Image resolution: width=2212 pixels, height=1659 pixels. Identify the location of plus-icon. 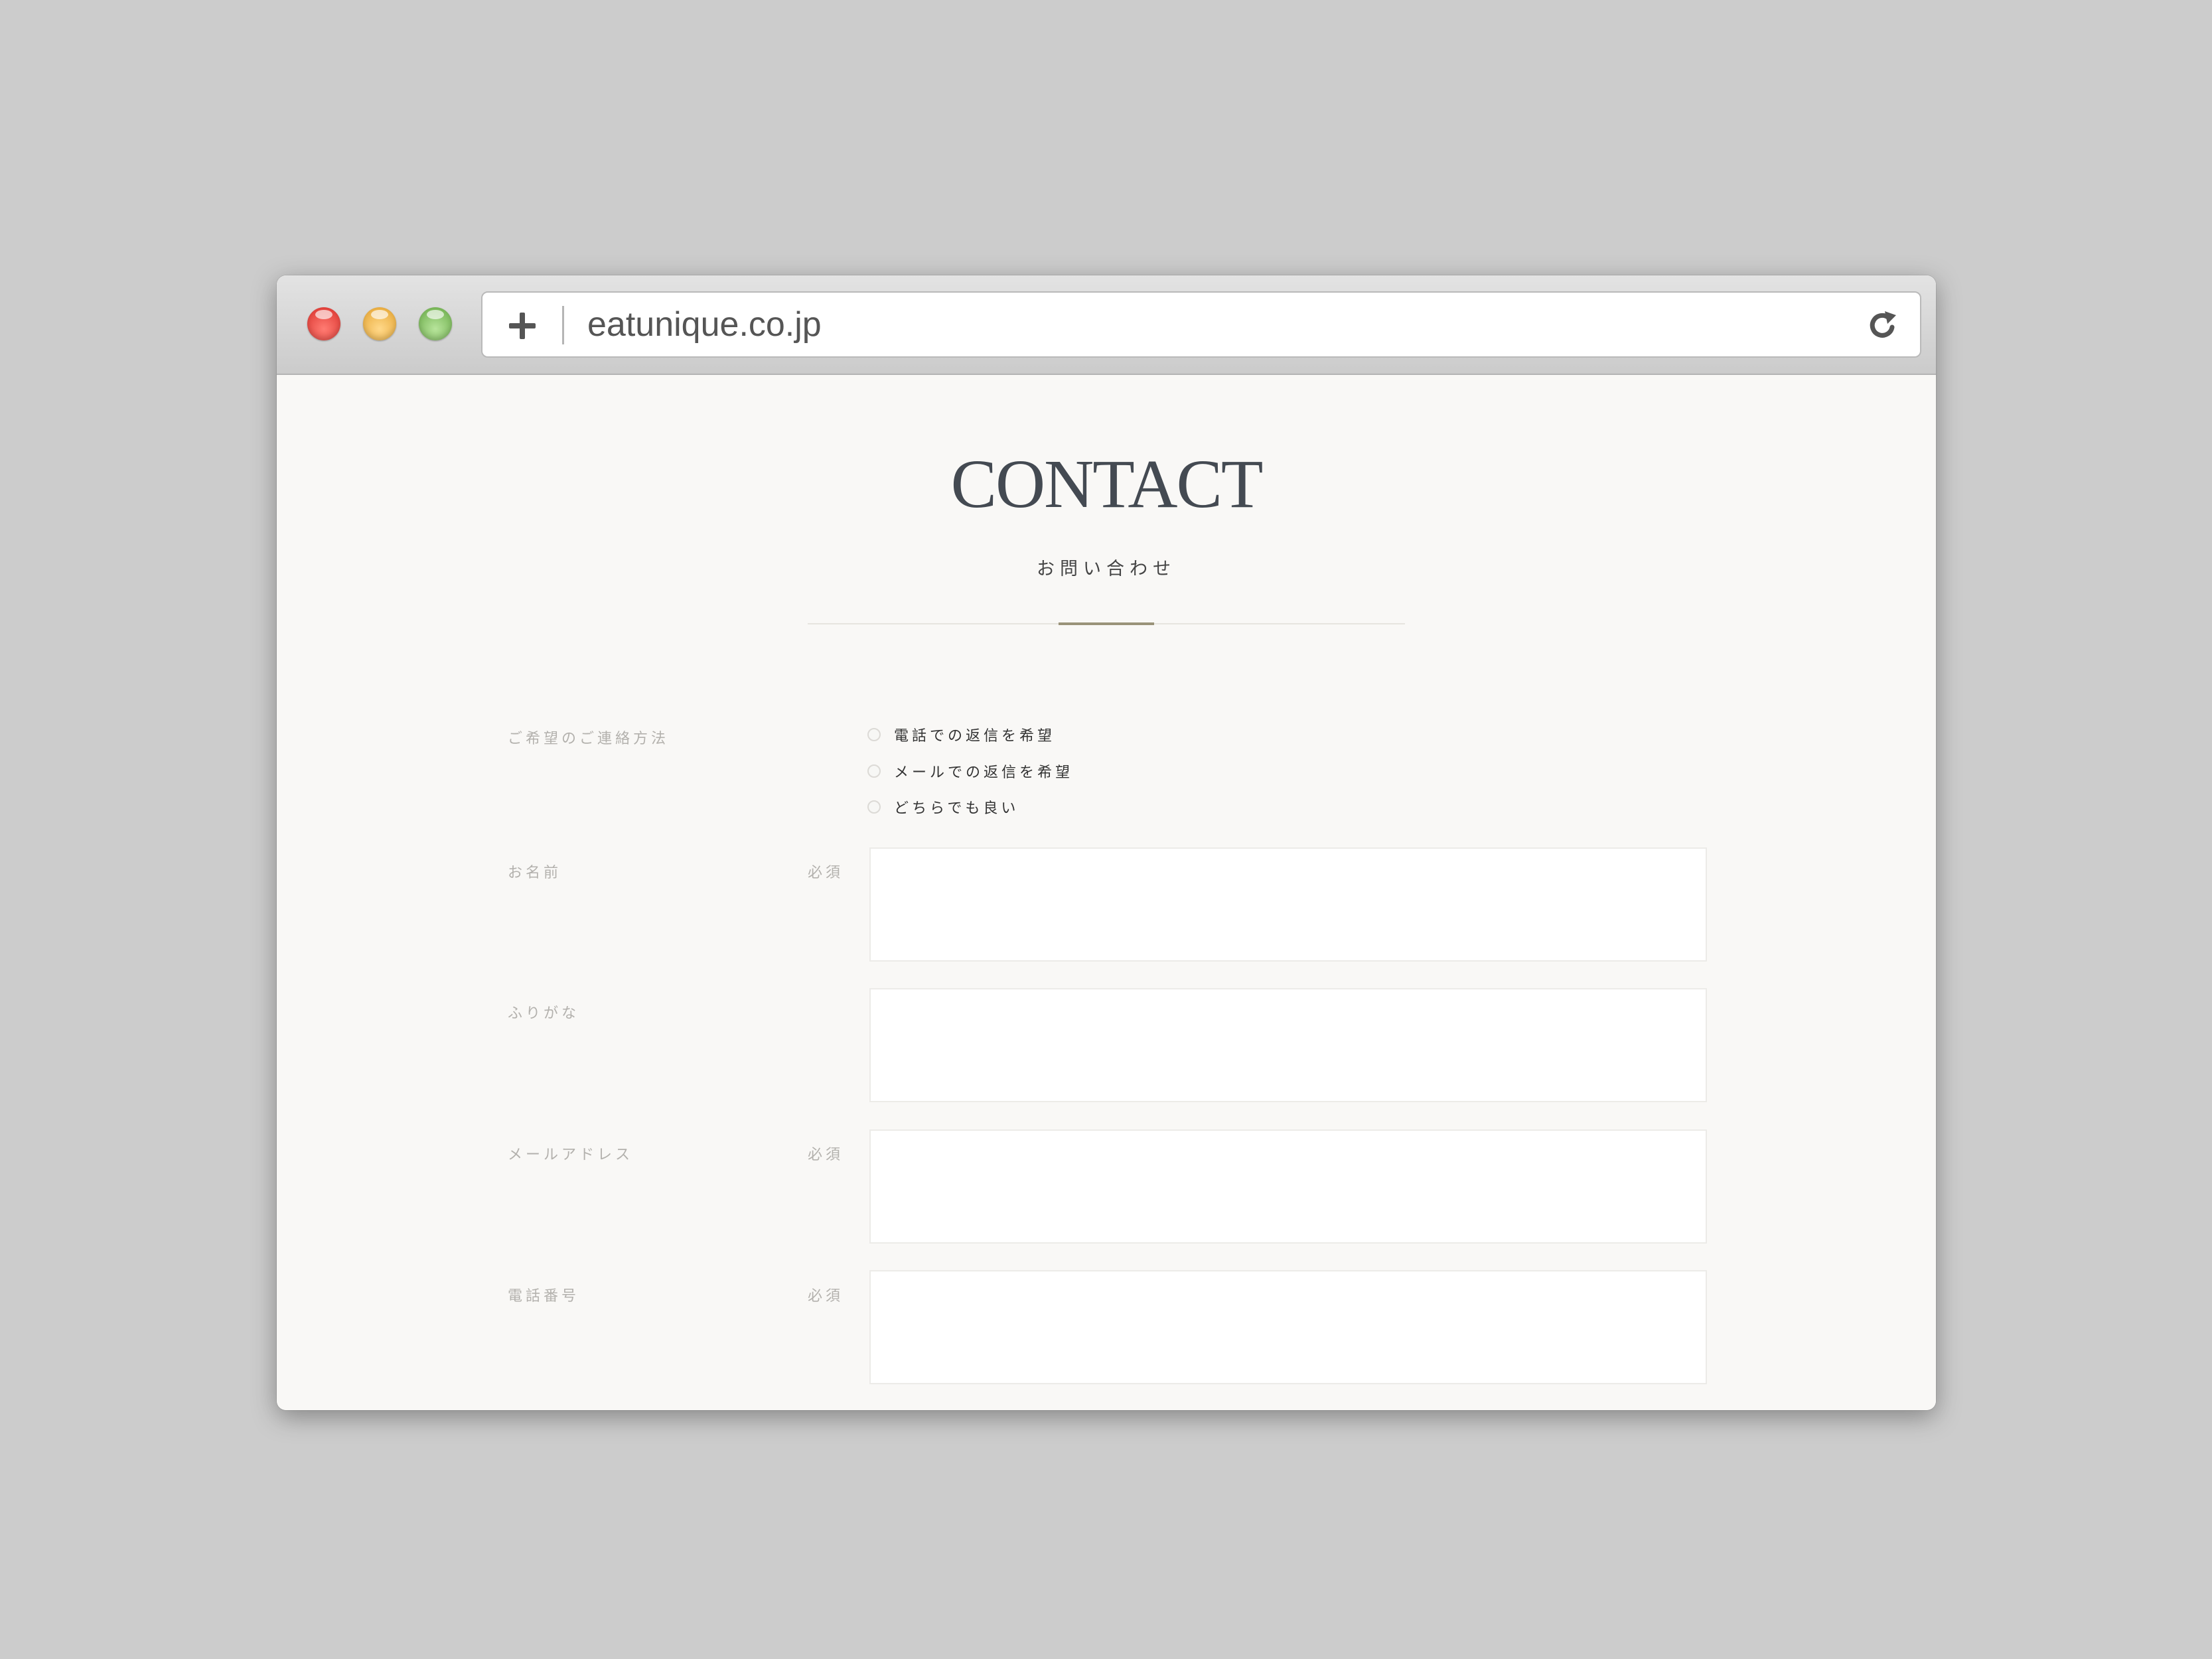
(522, 326).